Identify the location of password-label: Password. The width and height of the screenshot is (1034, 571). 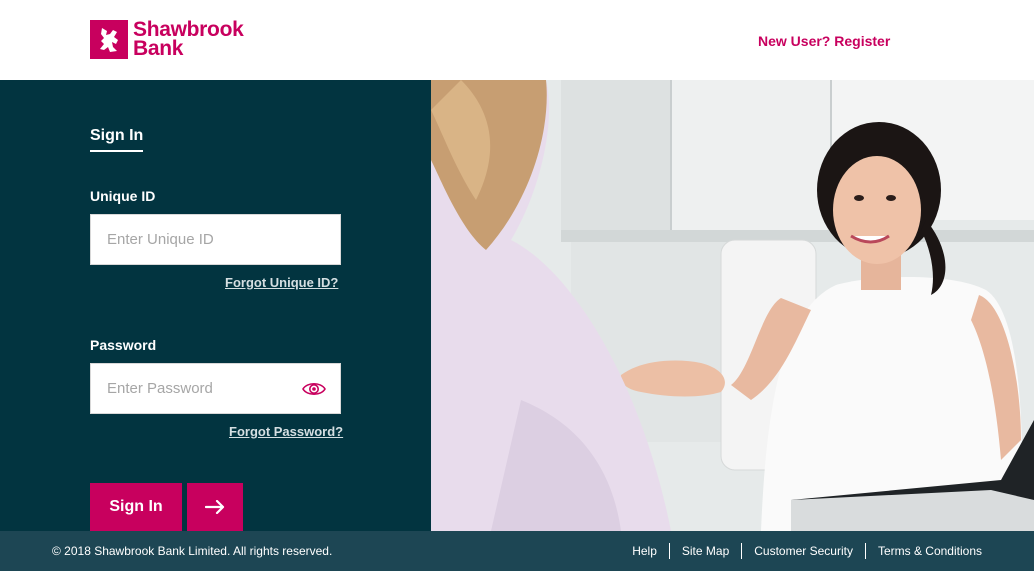
(123, 345).